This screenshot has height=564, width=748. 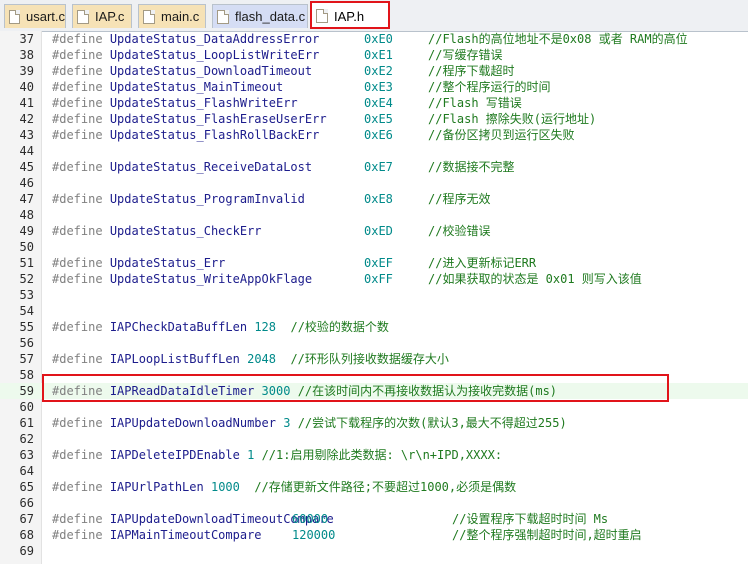 I want to click on macro-name: IAPReadDataIdleTimer, so click(x=182, y=391).